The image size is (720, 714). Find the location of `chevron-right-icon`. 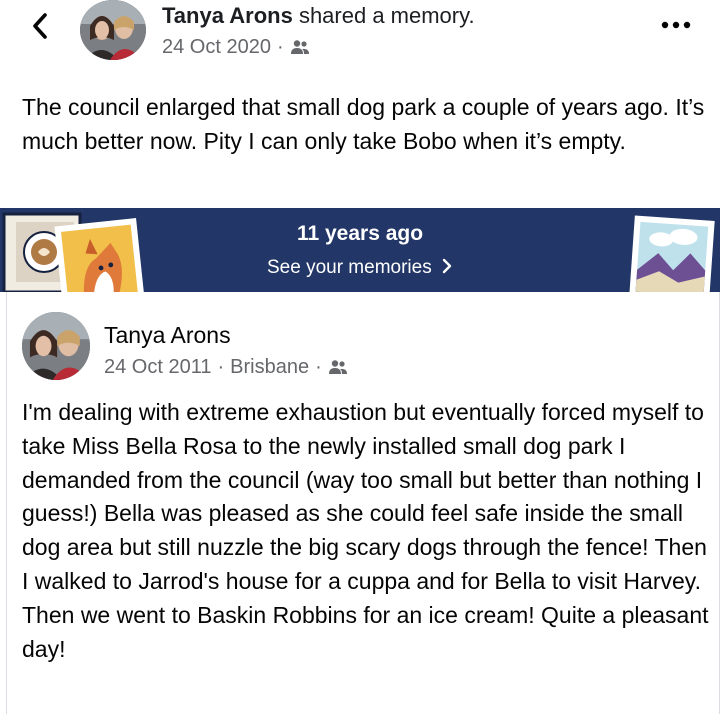

chevron-right-icon is located at coordinates (447, 266).